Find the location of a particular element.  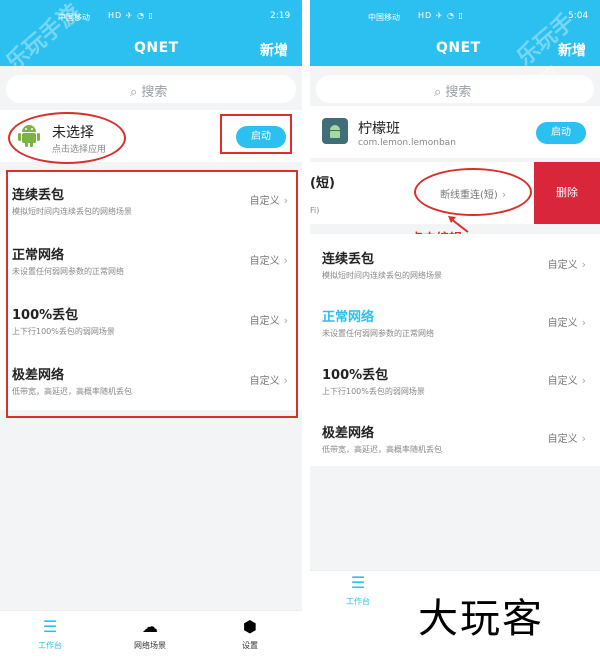

scene-desc: 未设置任何弱网参数的正常网络 is located at coordinates (378, 333).